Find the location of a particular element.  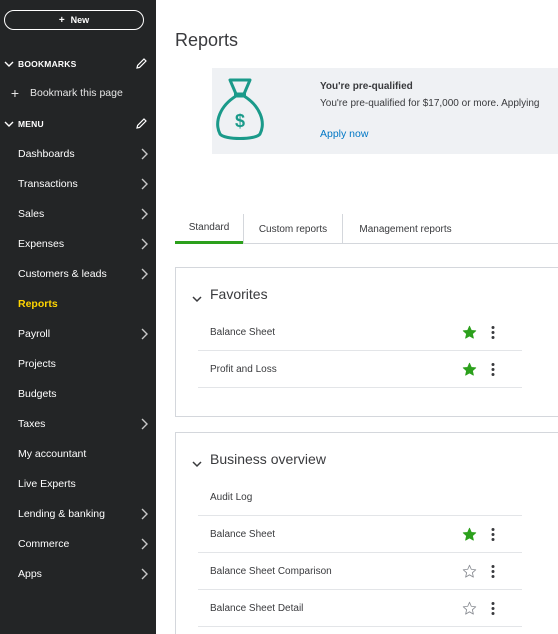

sidebar-item-dashboards: Dashboards is located at coordinates (78, 154).